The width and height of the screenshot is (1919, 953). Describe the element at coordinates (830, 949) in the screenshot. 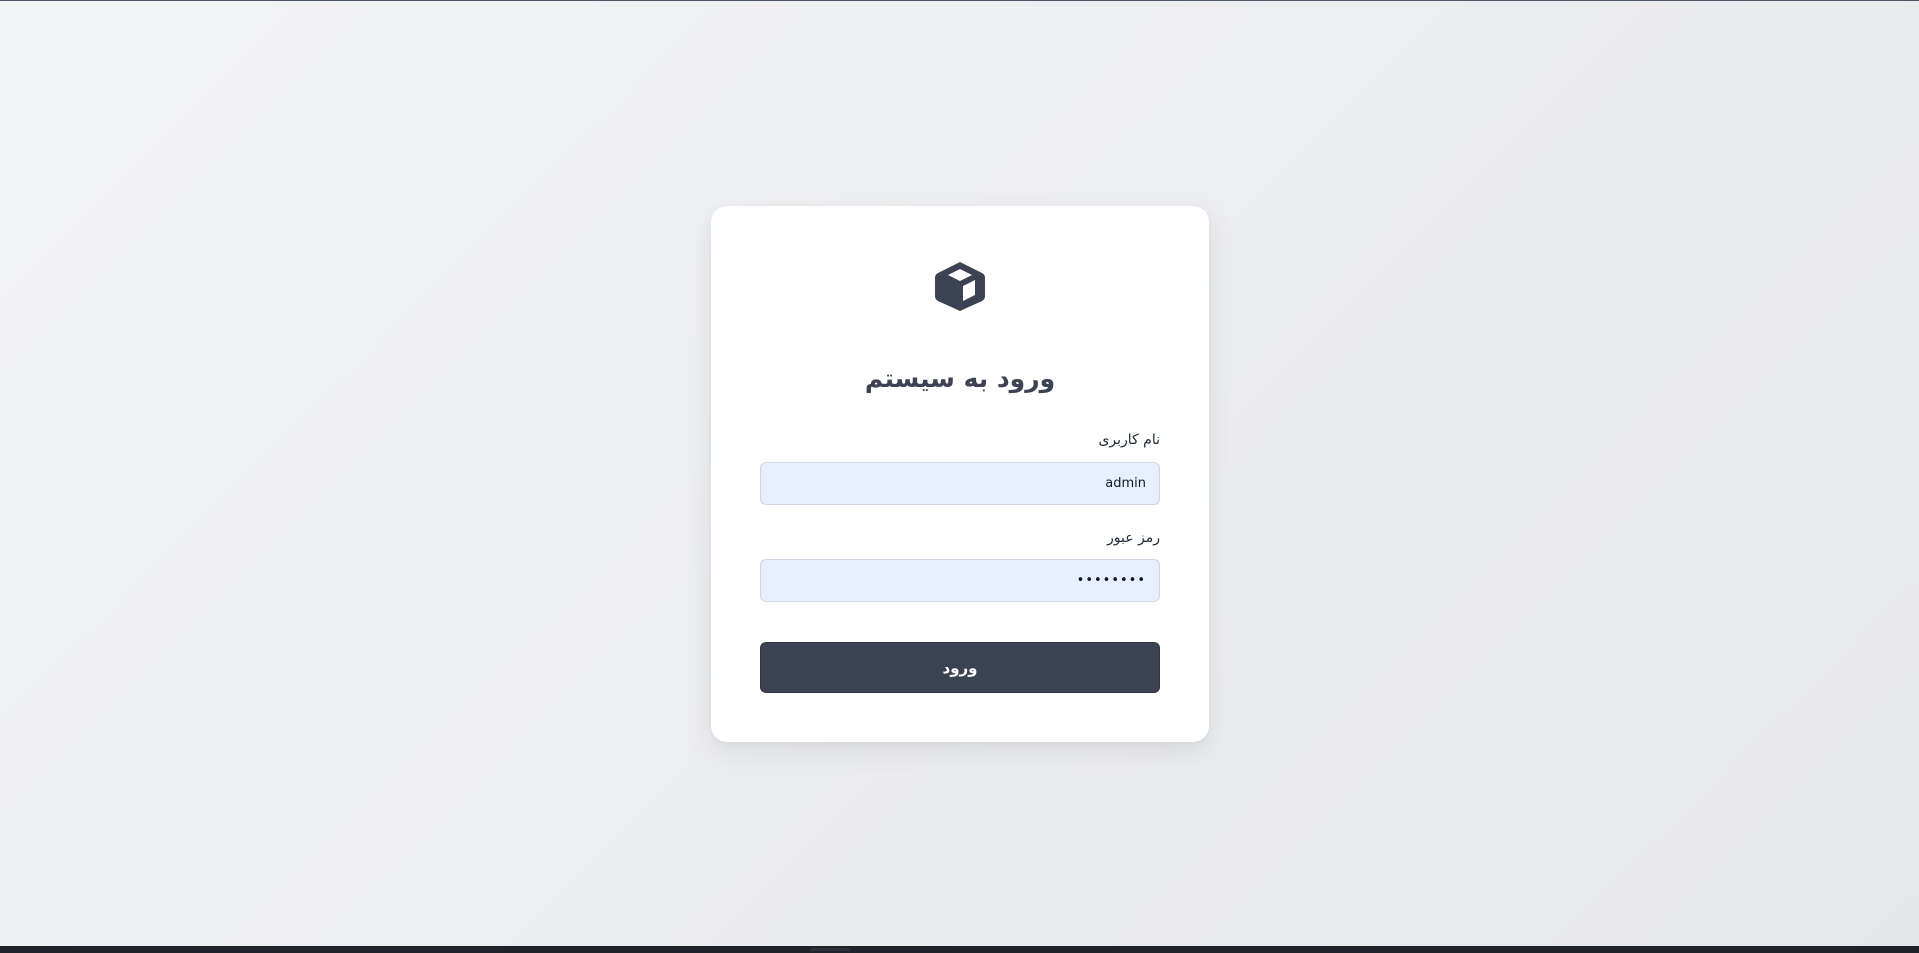

I see `taskbar-handle` at that location.